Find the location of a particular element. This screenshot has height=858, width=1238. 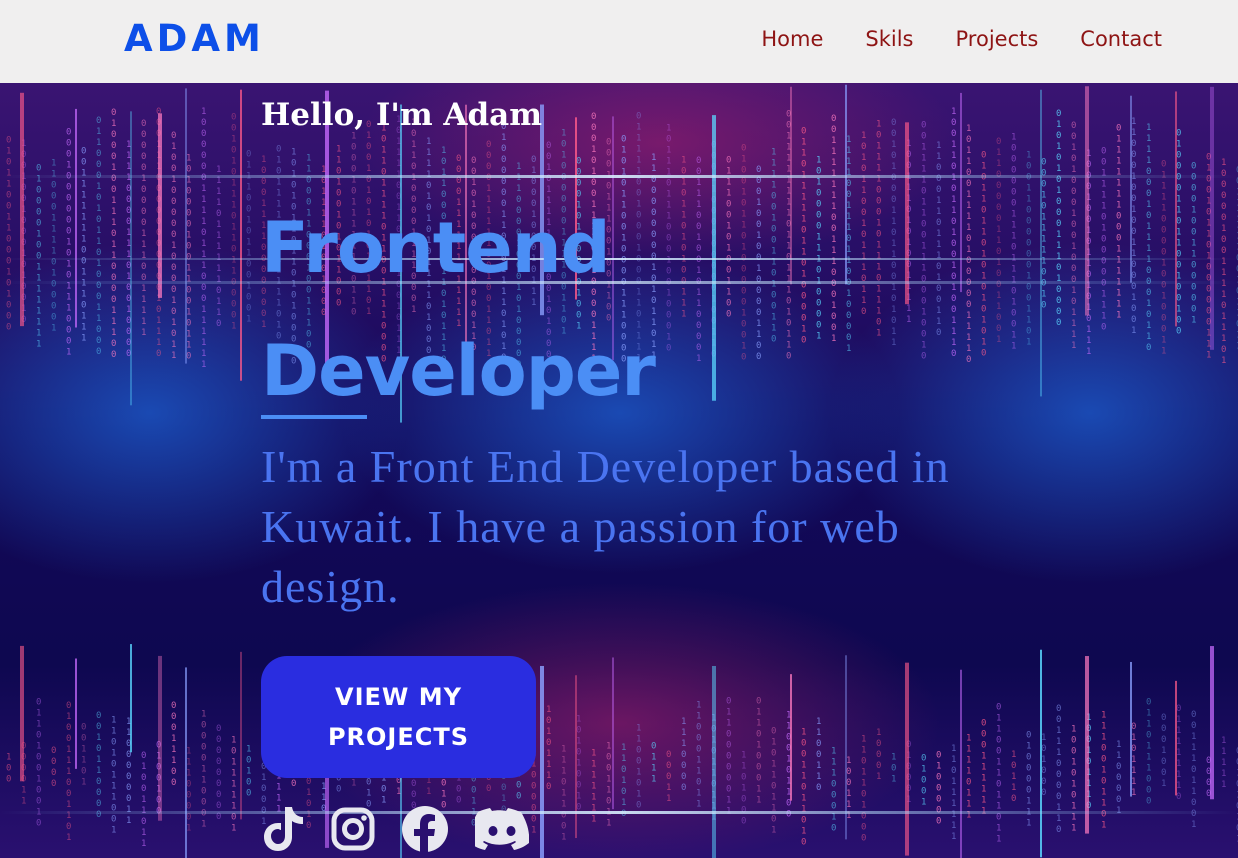

svg-text: 11001010 is located at coordinates (638, 766).